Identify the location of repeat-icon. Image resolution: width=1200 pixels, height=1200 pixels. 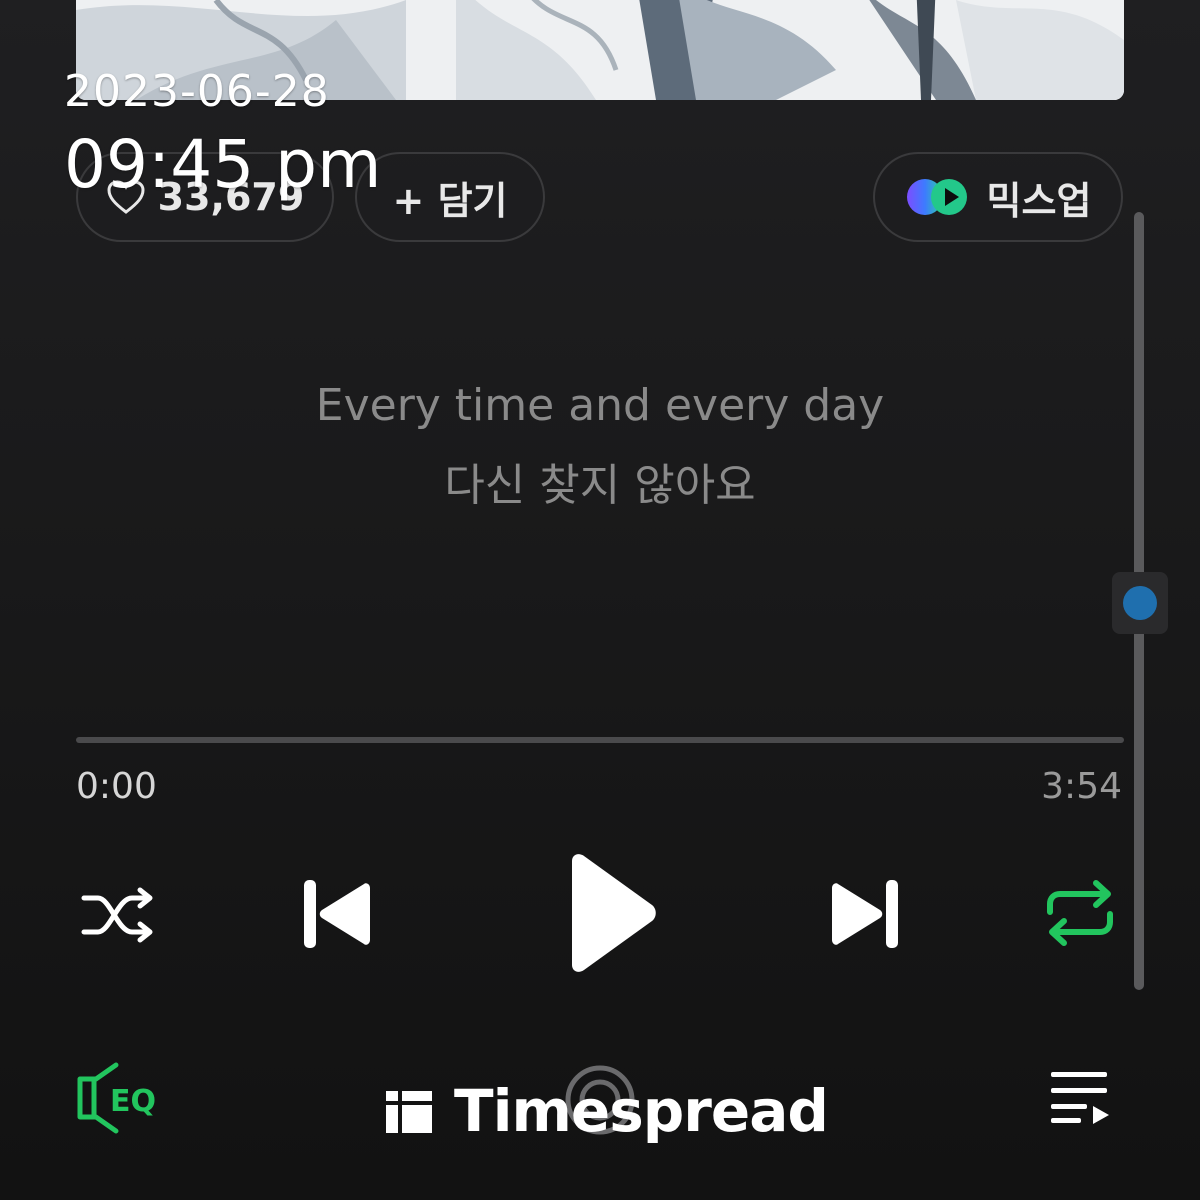
(1080, 913).